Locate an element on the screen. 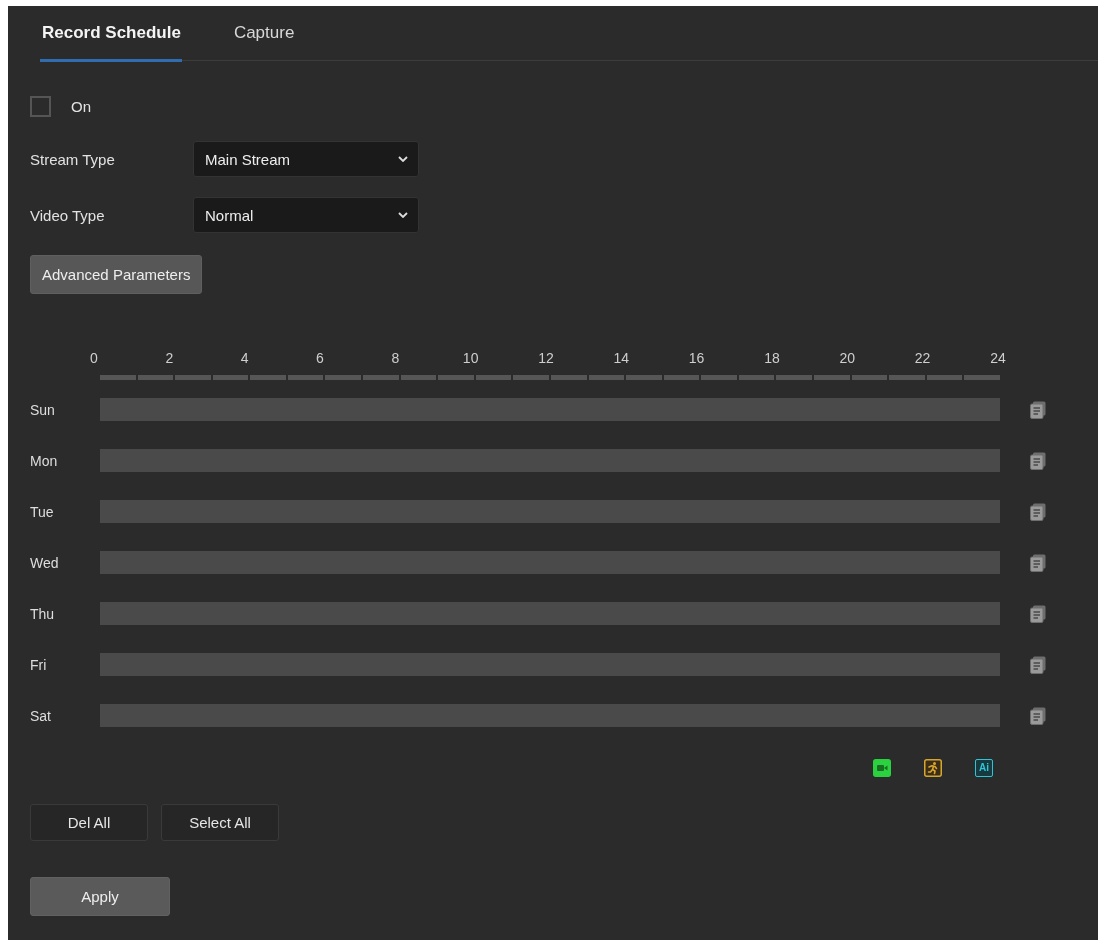 The width and height of the screenshot is (1098, 945). hour-label: 8 is located at coordinates (395, 358).